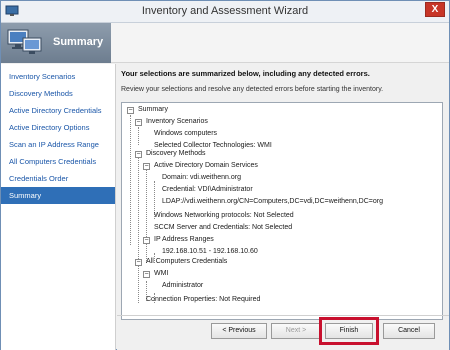 The image size is (450, 350). Describe the element at coordinates (176, 153) in the screenshot. I see `tree-node-discovery-methods: Discovery Methods` at that location.